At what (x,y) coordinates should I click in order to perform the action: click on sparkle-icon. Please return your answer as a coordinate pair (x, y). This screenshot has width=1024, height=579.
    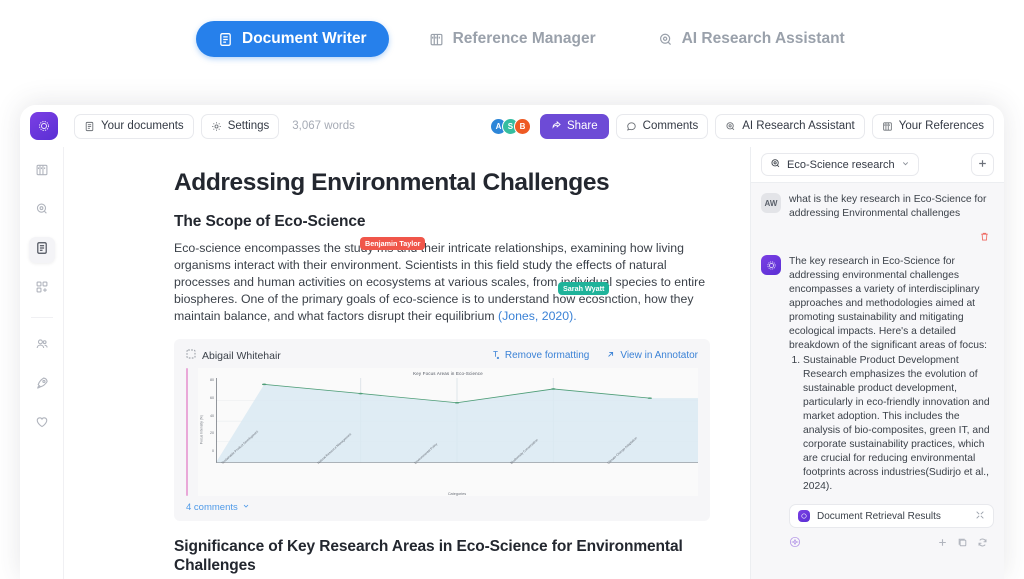
    Looking at the image, I should click on (795, 544).